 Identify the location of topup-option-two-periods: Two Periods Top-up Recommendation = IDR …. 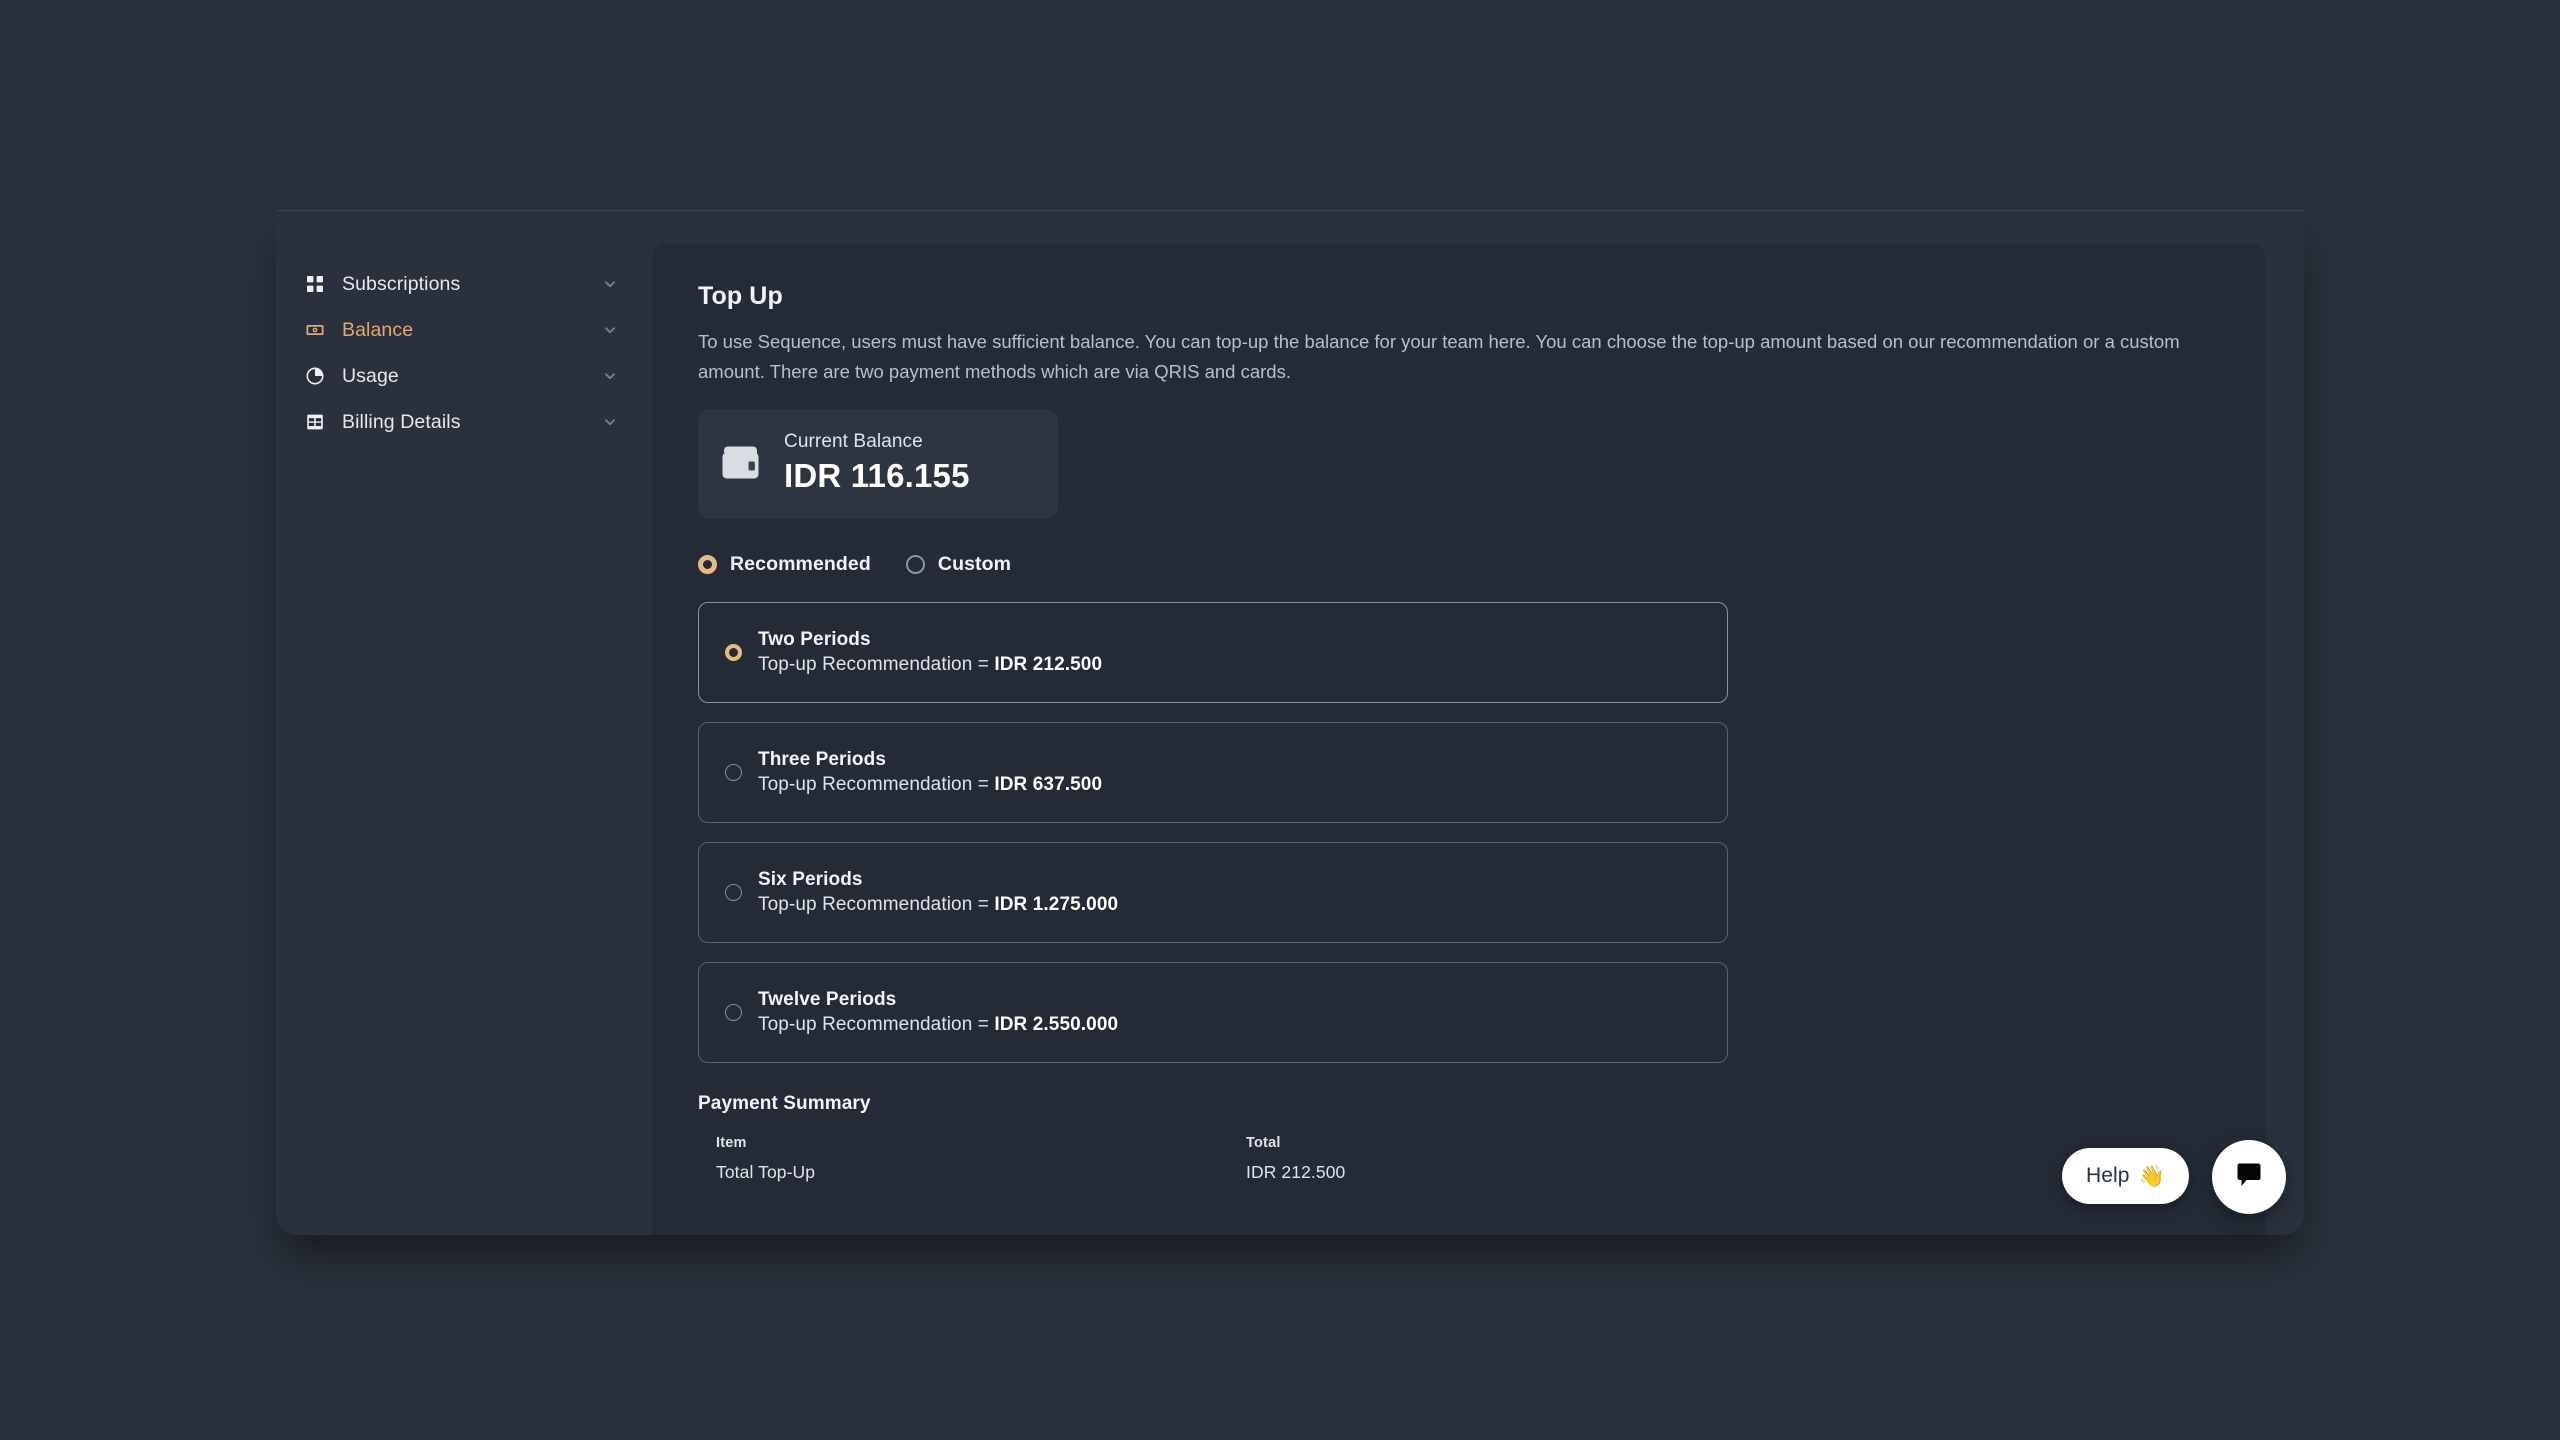
(1213, 652).